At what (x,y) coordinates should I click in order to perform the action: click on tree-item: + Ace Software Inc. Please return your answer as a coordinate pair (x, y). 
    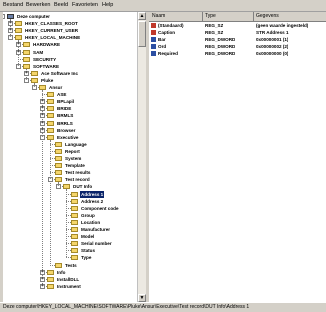
    Looking at the image, I should click on (73, 73).